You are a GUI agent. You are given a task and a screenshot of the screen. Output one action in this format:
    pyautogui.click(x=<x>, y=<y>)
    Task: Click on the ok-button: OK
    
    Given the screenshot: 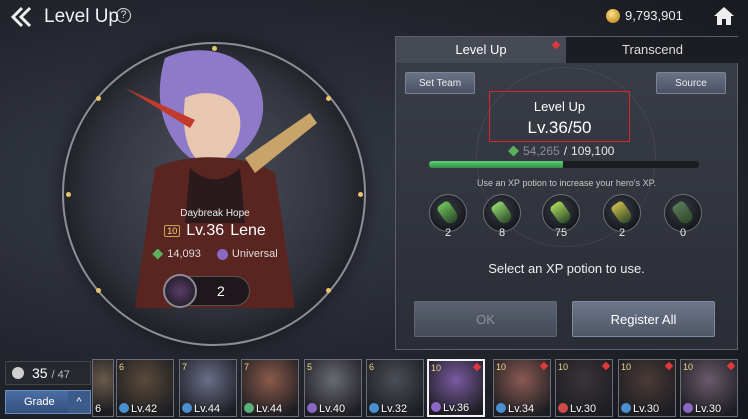 What is the action you would take?
    pyautogui.click(x=485, y=319)
    